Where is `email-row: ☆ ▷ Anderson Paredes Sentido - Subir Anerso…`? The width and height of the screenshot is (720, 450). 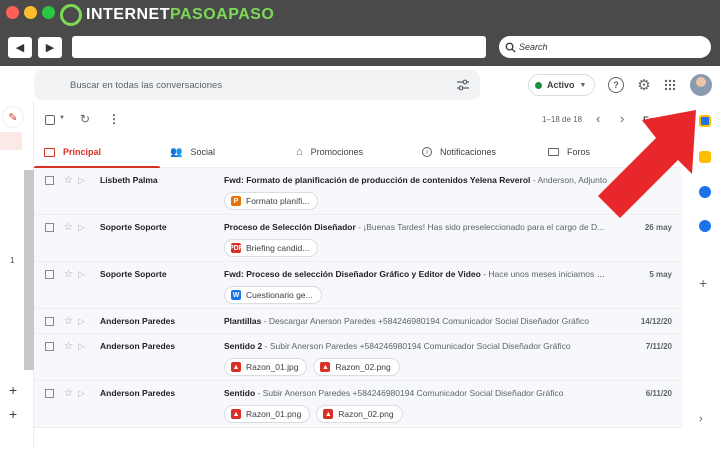
email-row: ☆ ▷ Anderson Paredes Sentido - Subir Anerso… is located at coordinates (358, 404).